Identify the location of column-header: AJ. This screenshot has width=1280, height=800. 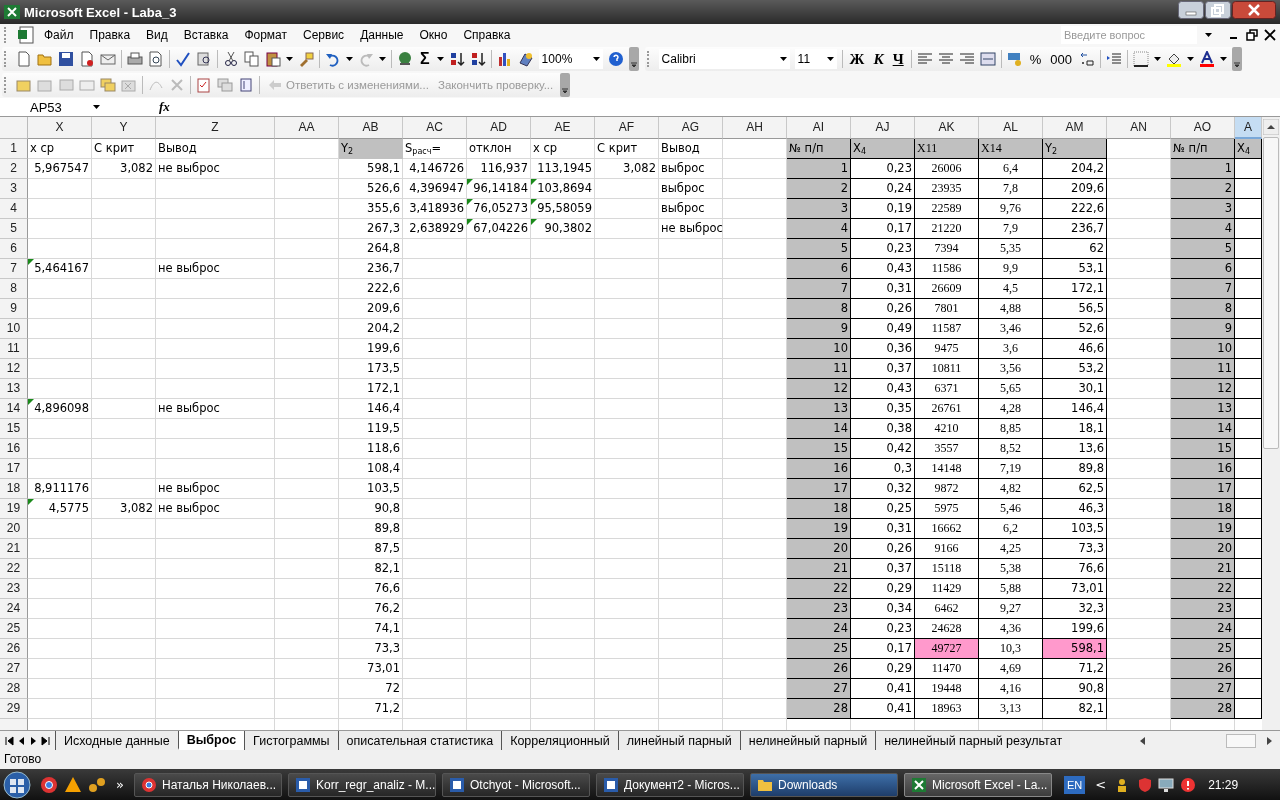
(883, 128).